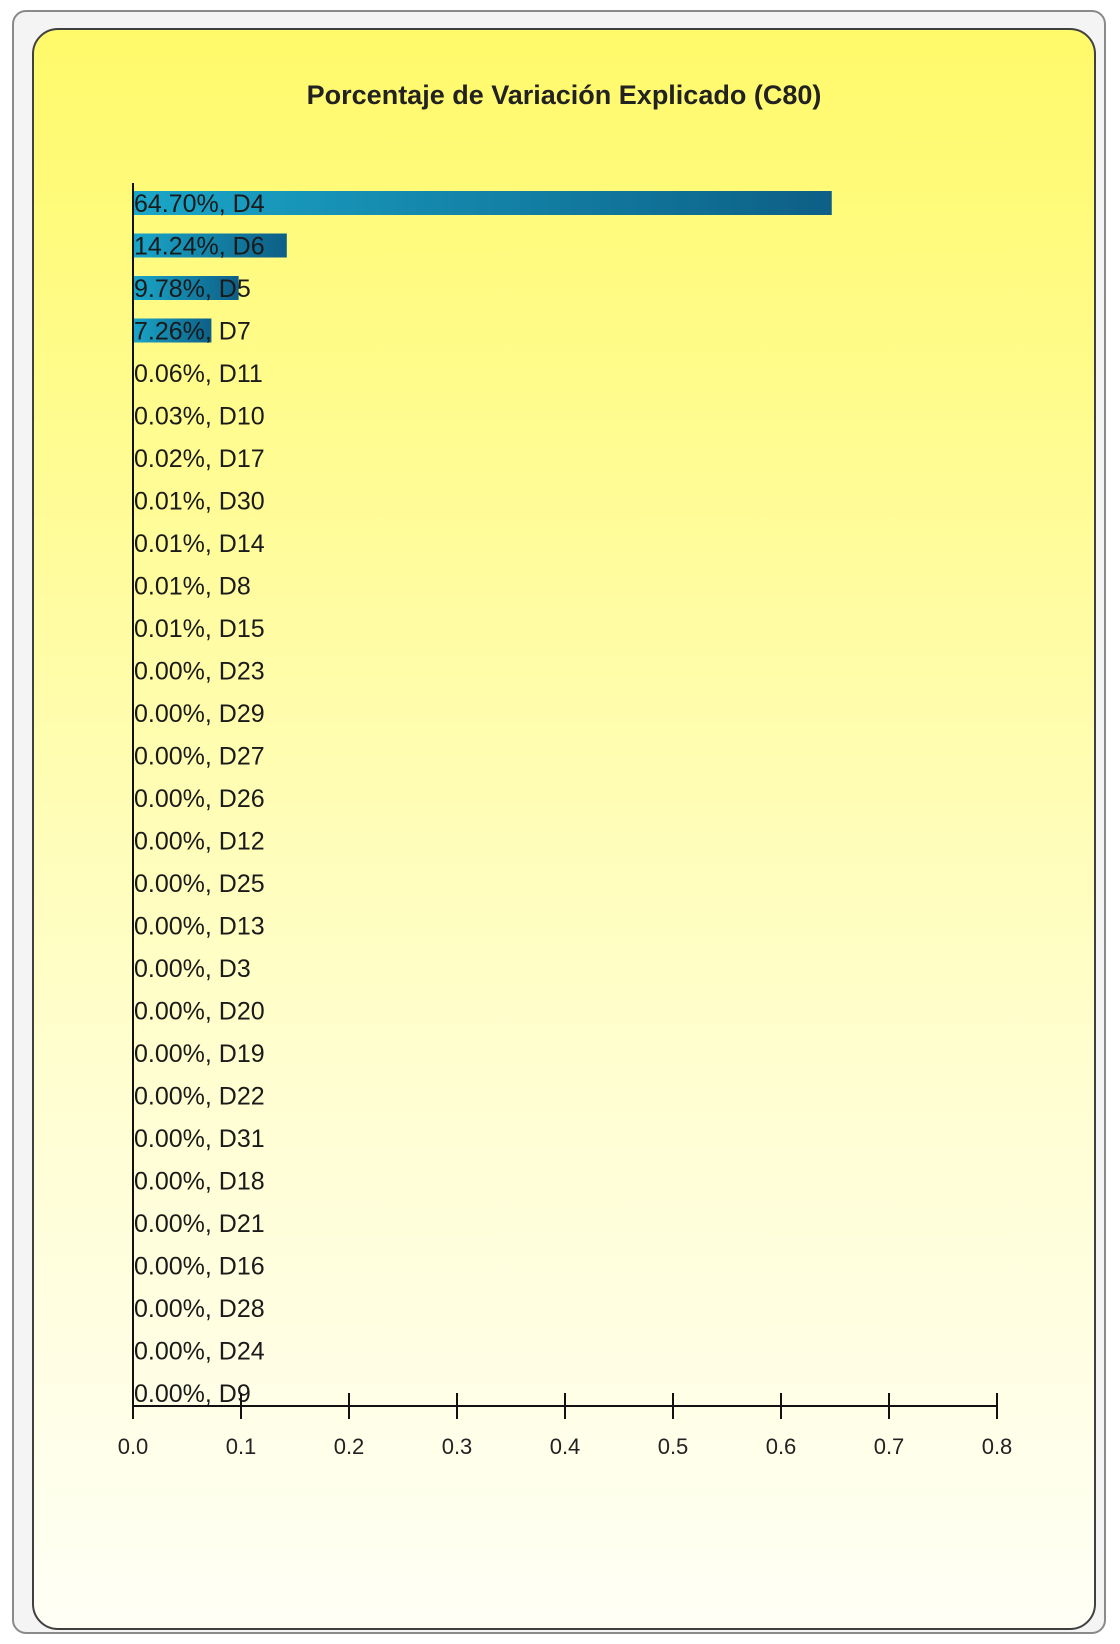  I want to click on bar-label: 14.24%, D6, so click(199, 247).